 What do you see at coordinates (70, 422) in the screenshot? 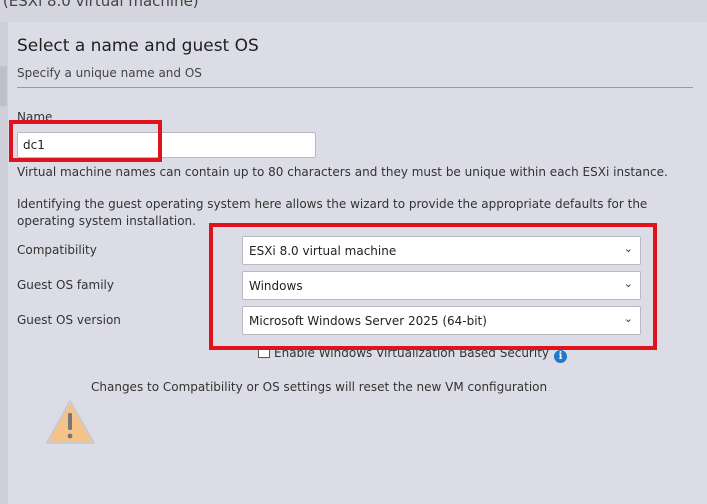
I see `warning-triangle-icon` at bounding box center [70, 422].